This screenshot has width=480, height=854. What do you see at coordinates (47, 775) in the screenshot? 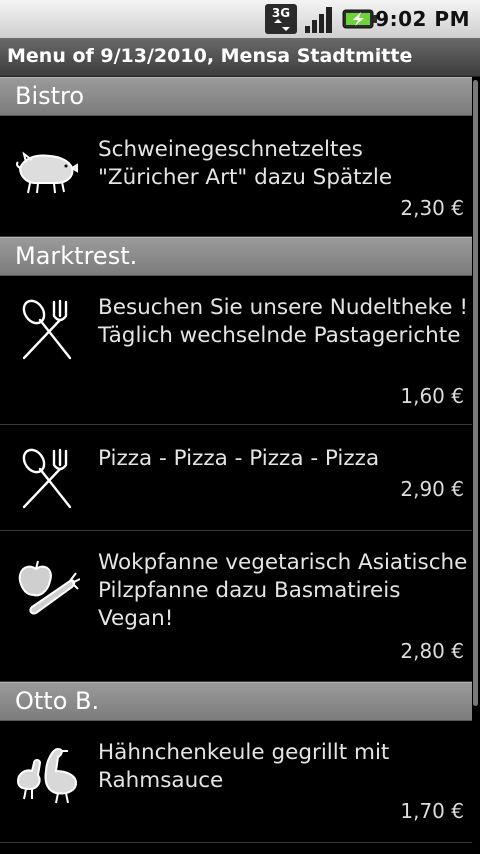
I see `poultry-icon` at bounding box center [47, 775].